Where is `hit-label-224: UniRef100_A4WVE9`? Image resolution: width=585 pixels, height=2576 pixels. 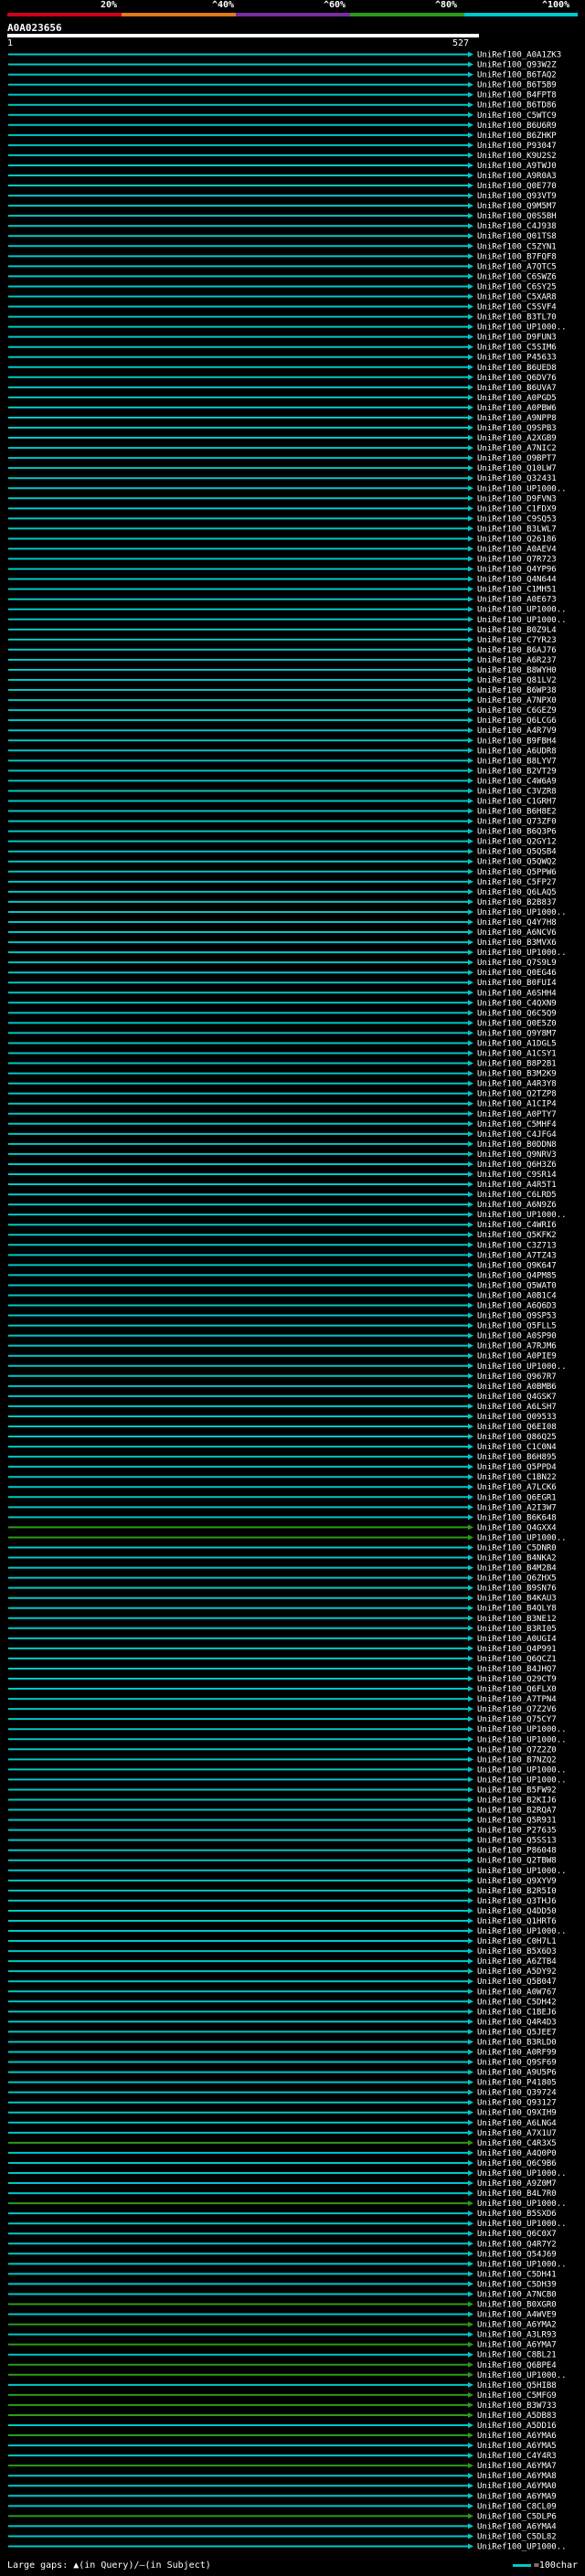 hit-label-224: UniRef100_A4WVE9 is located at coordinates (517, 2315).